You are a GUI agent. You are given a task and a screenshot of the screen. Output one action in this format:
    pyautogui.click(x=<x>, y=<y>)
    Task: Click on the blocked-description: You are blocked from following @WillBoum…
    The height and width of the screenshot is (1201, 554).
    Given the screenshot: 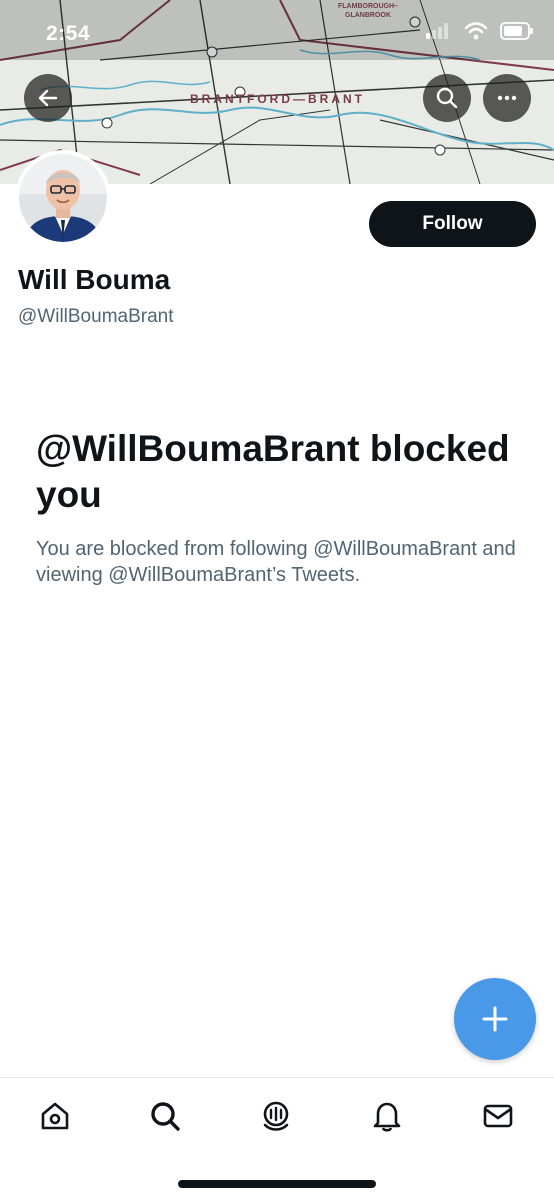 What is the action you would take?
    pyautogui.click(x=276, y=562)
    